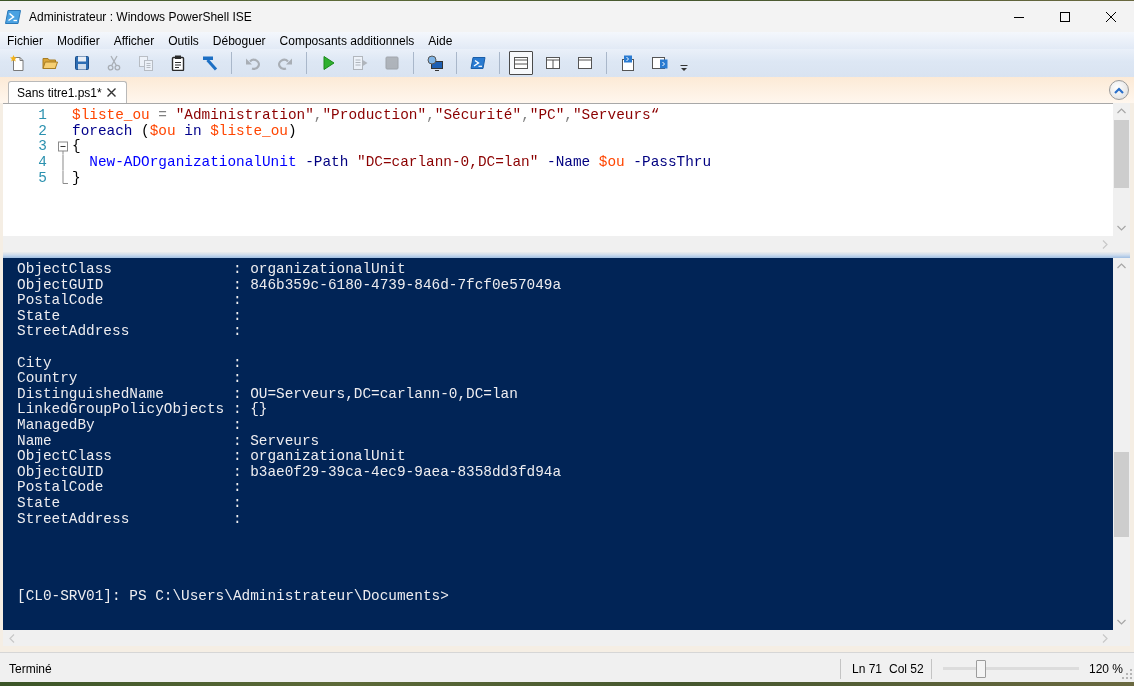  I want to click on line-number: 4, so click(42, 163).